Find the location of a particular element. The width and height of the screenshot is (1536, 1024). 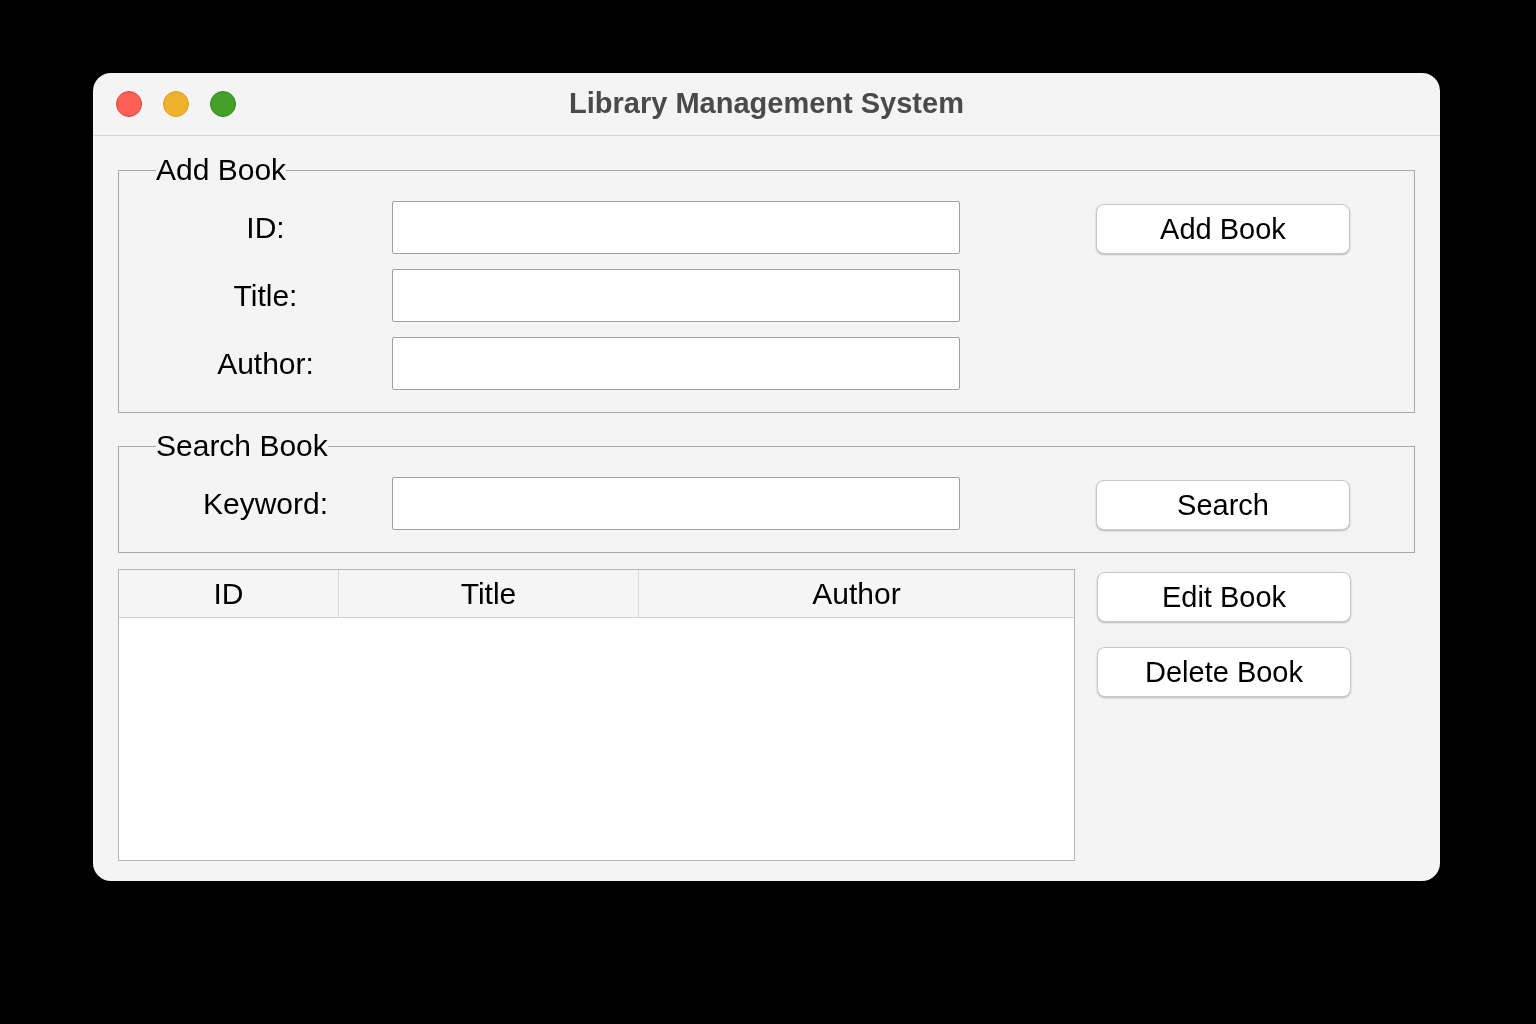

column-header: Title is located at coordinates (488, 593).